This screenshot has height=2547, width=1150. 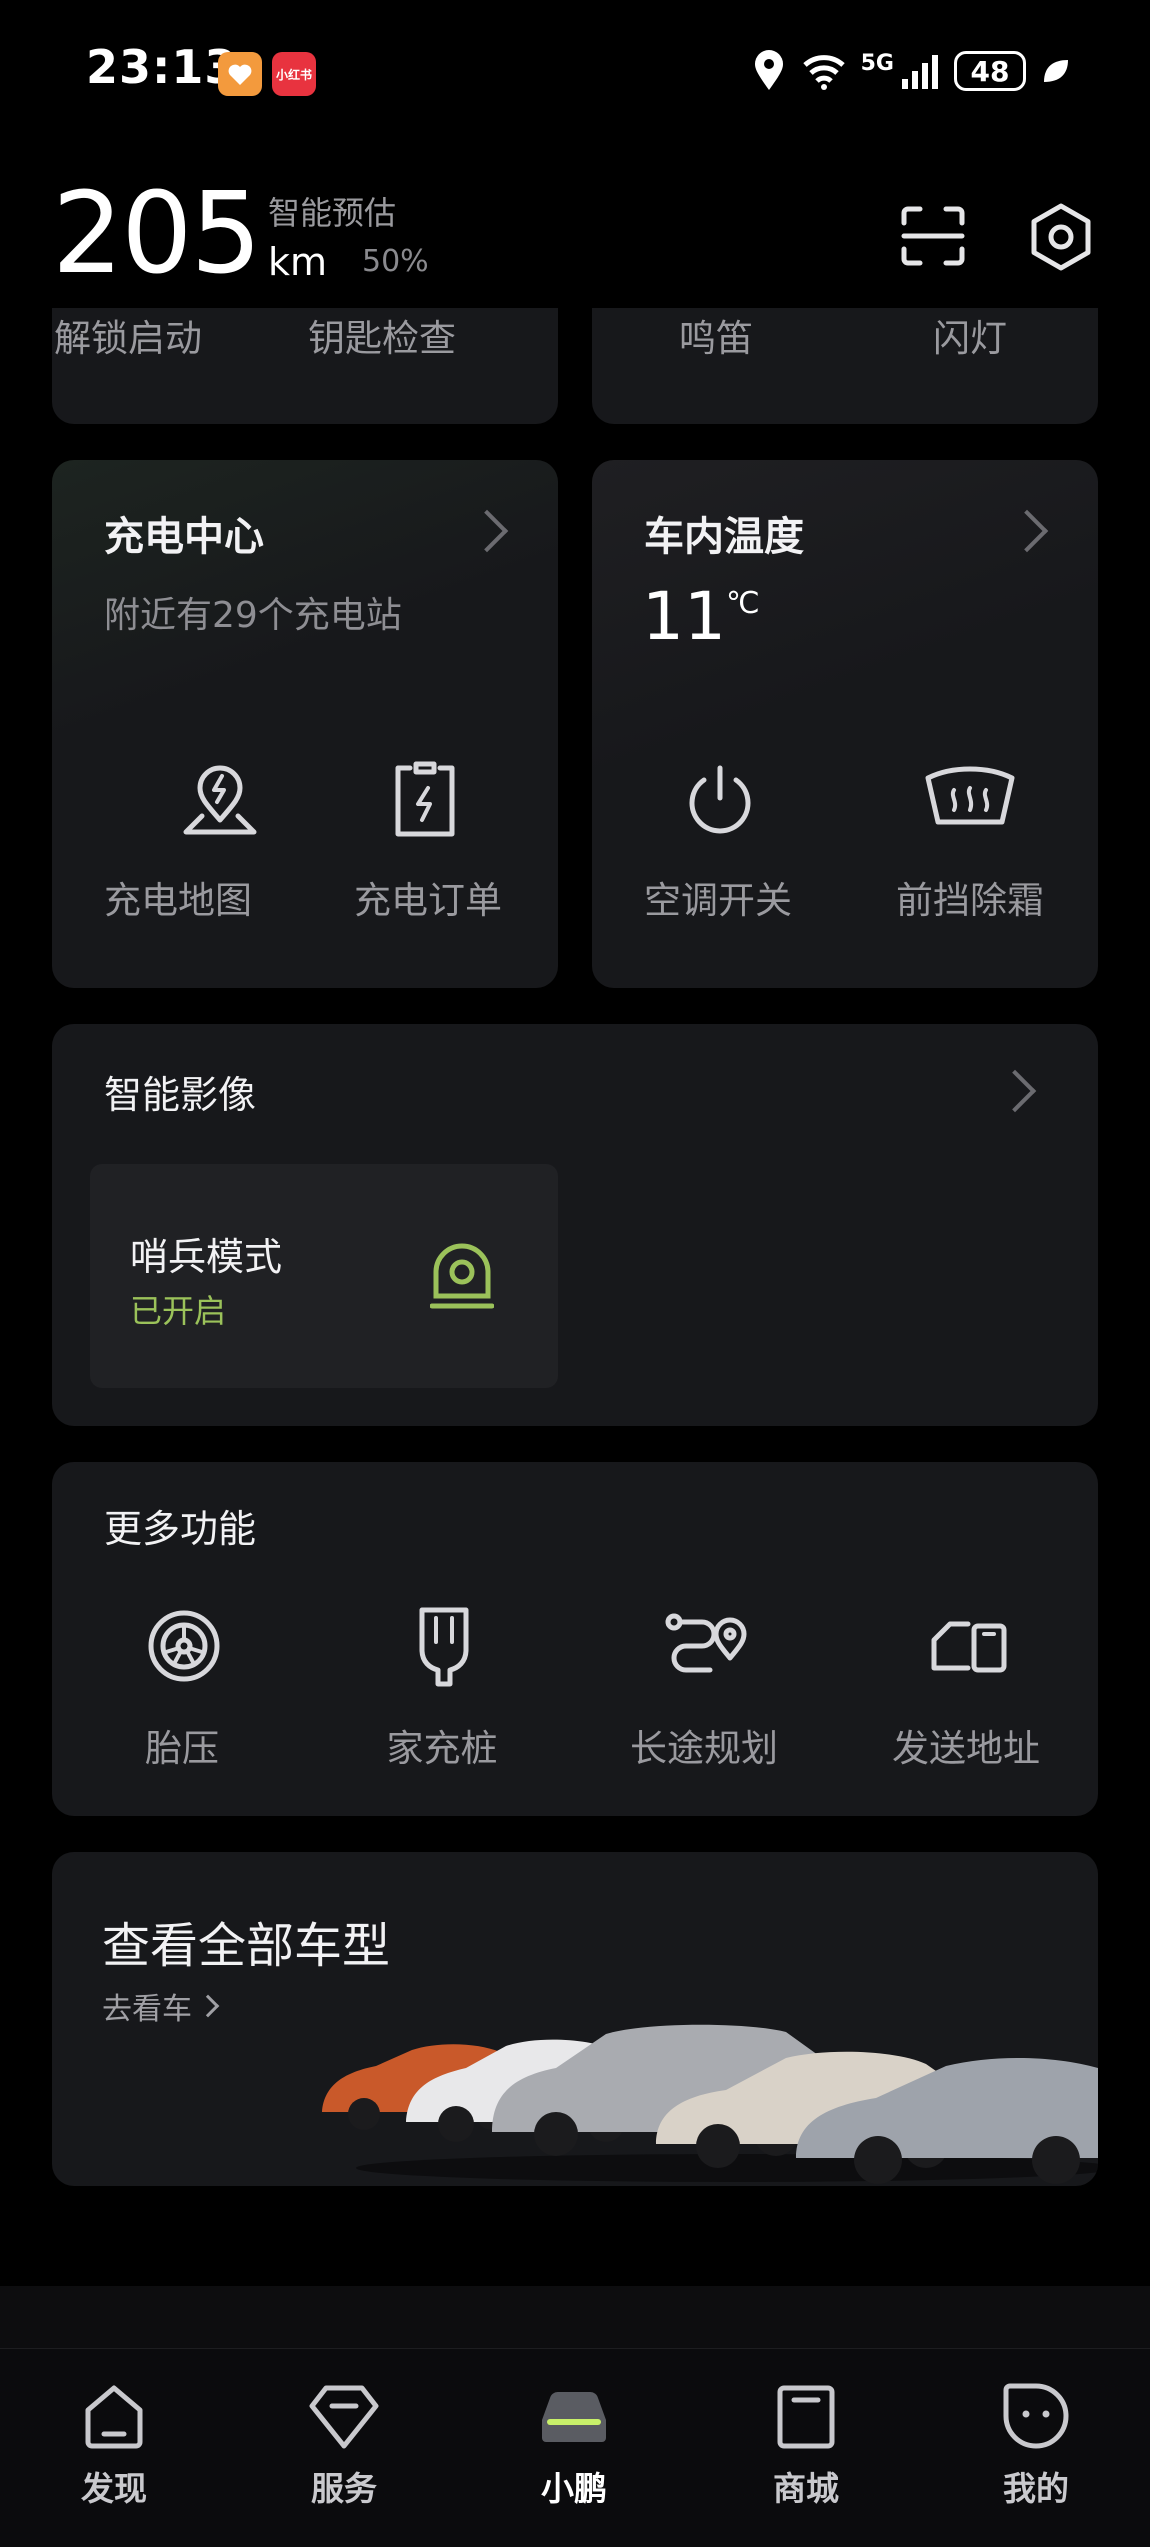 I want to click on front-defrost-label: 前挡除霜, so click(x=970, y=897).